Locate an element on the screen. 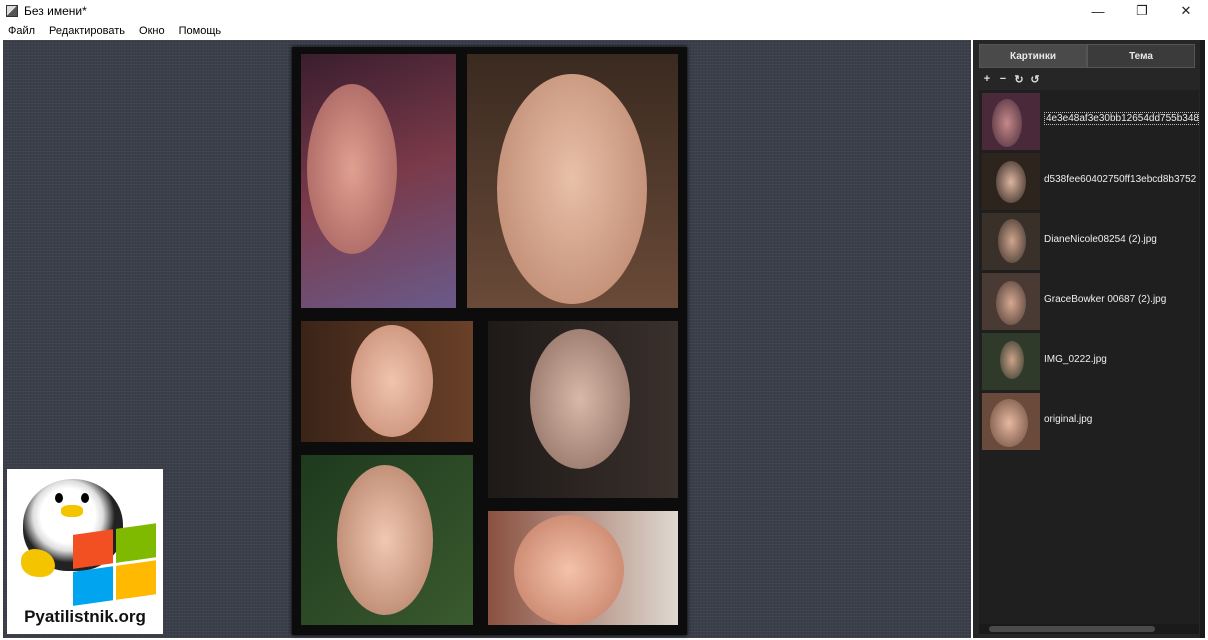 The width and height of the screenshot is (1208, 640). list-item: 4e3e48af3e30bb12654dd755b348 is located at coordinates (1090, 121).